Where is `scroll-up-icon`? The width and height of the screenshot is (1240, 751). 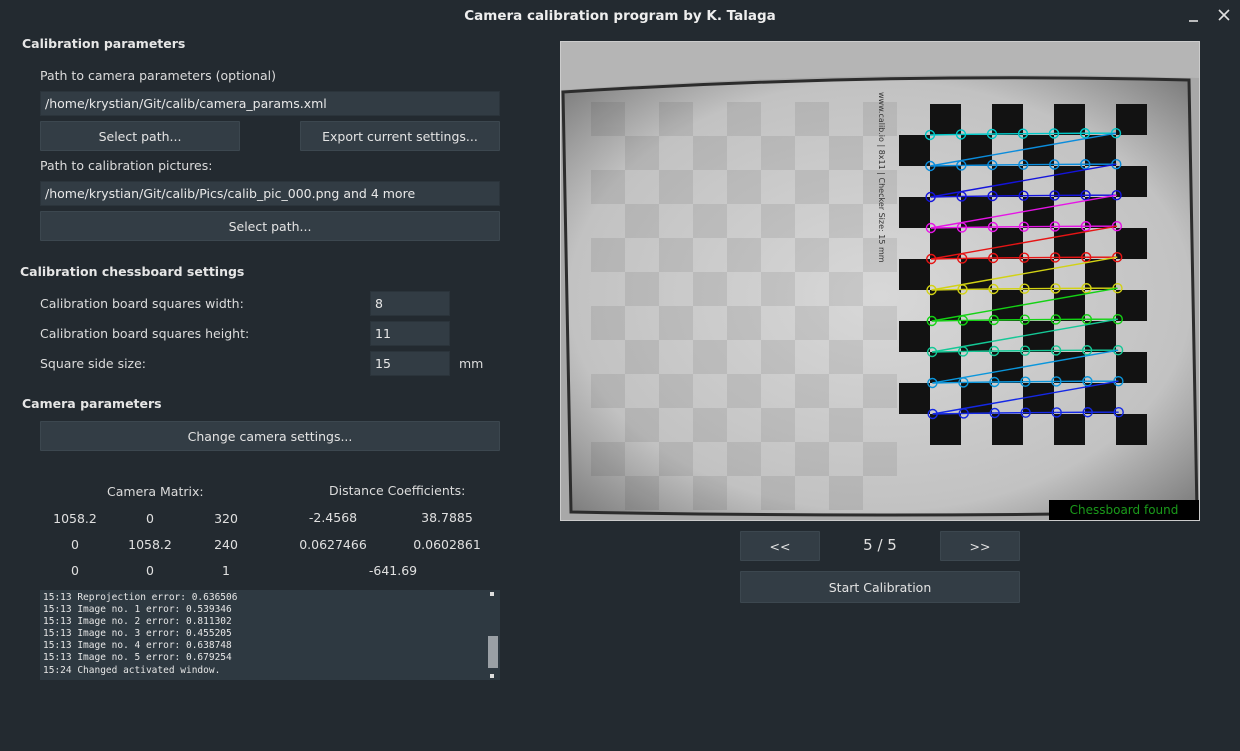
scroll-up-icon is located at coordinates (492, 594).